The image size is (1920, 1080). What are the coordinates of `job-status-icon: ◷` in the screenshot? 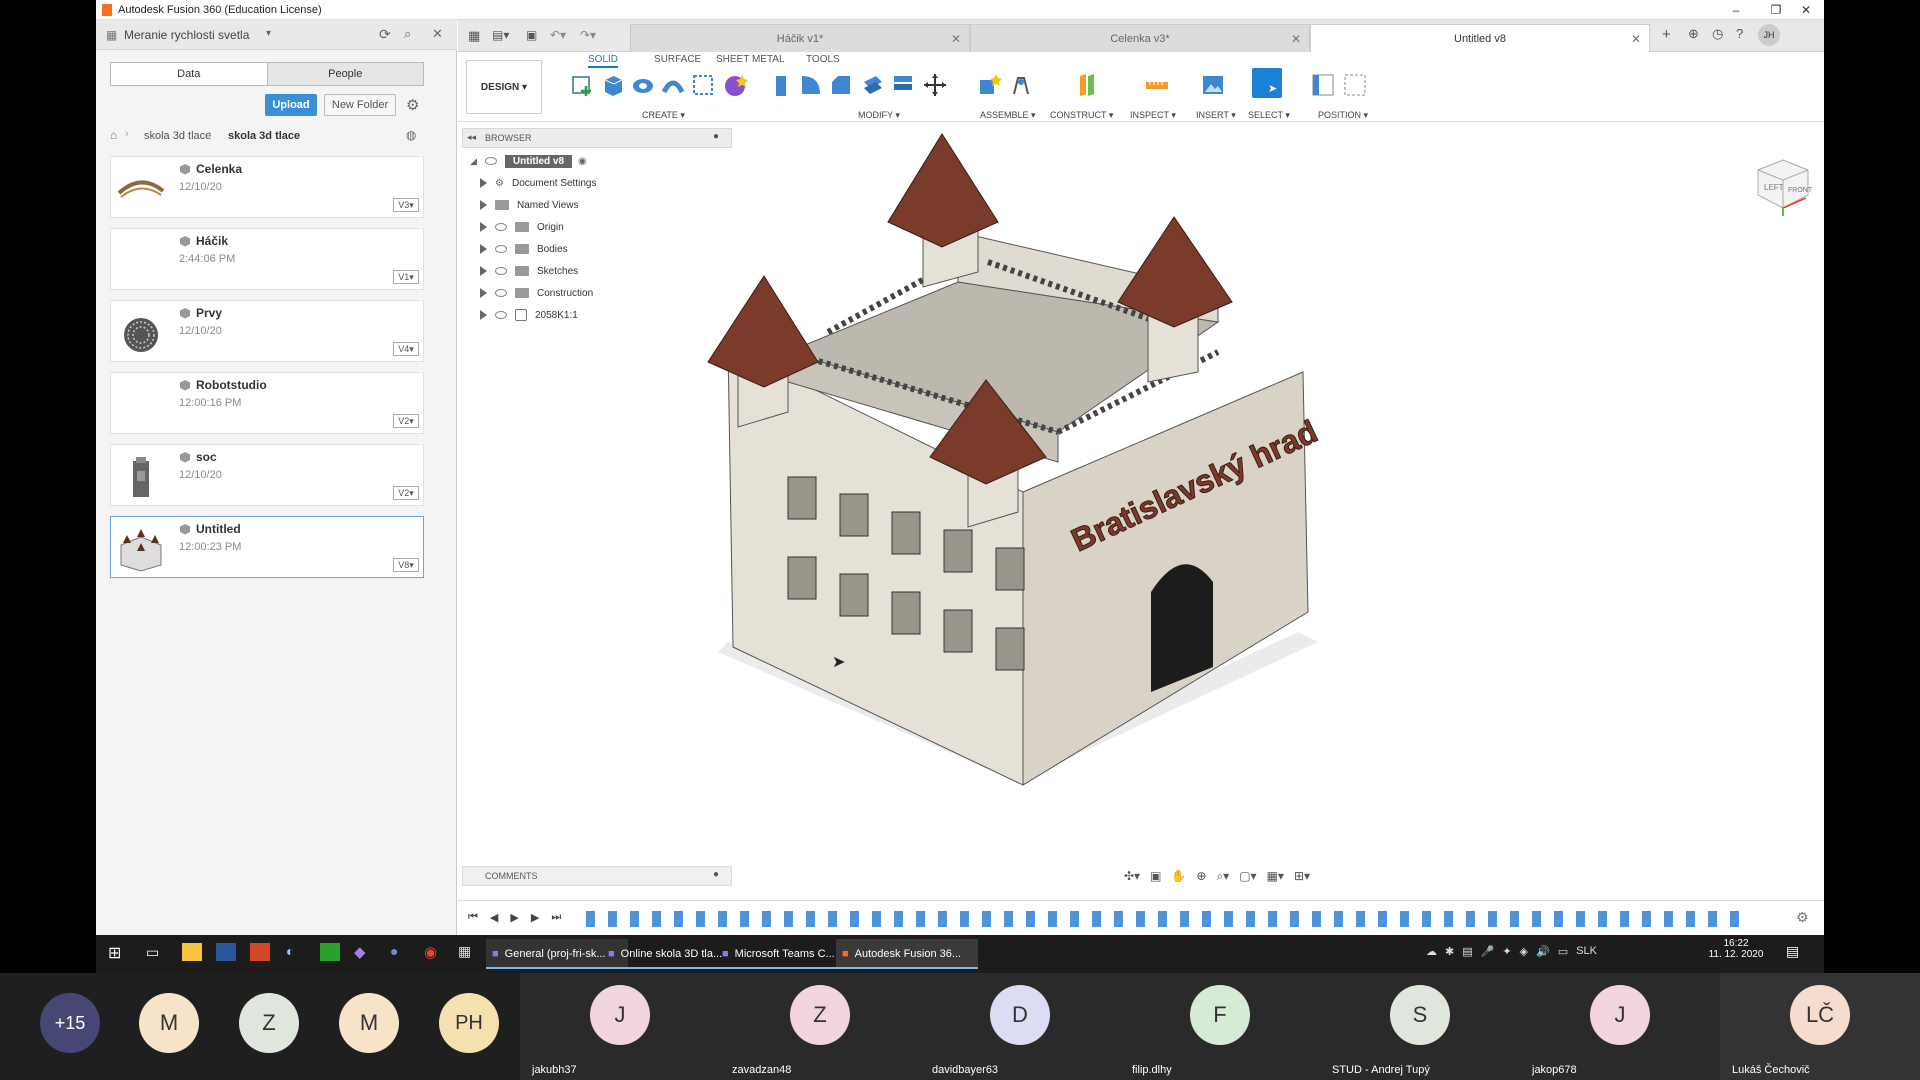 It's located at (1717, 34).